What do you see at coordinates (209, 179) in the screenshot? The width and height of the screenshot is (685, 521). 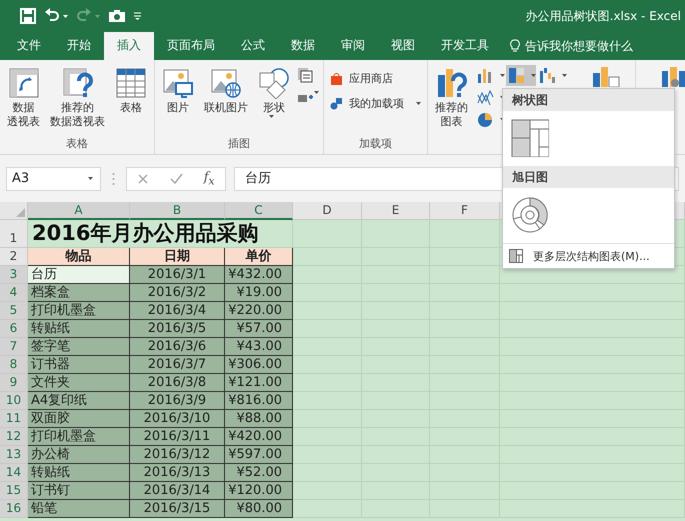 I see `insert-function-button: f$_{x}$` at bounding box center [209, 179].